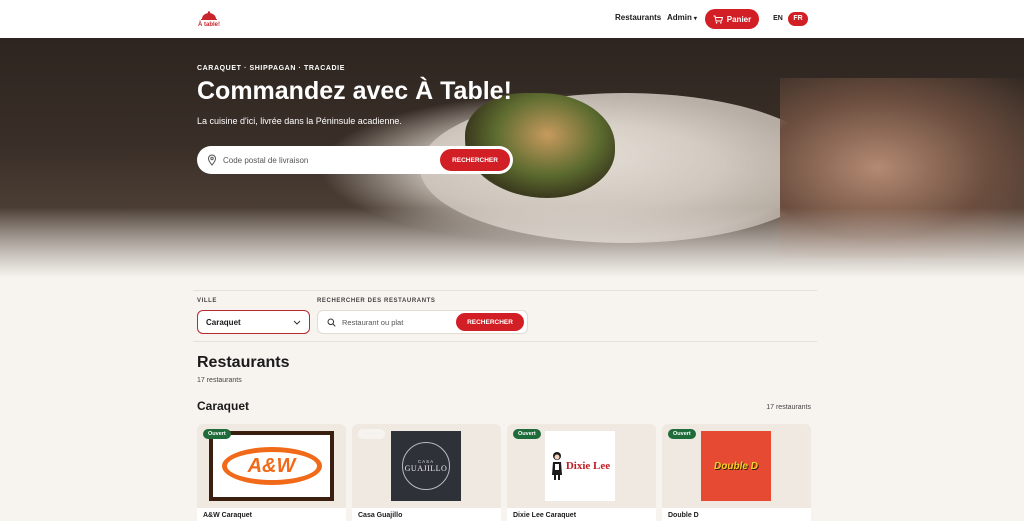  Describe the element at coordinates (695, 19) in the screenshot. I see `chevron-down-icon: ▾` at that location.